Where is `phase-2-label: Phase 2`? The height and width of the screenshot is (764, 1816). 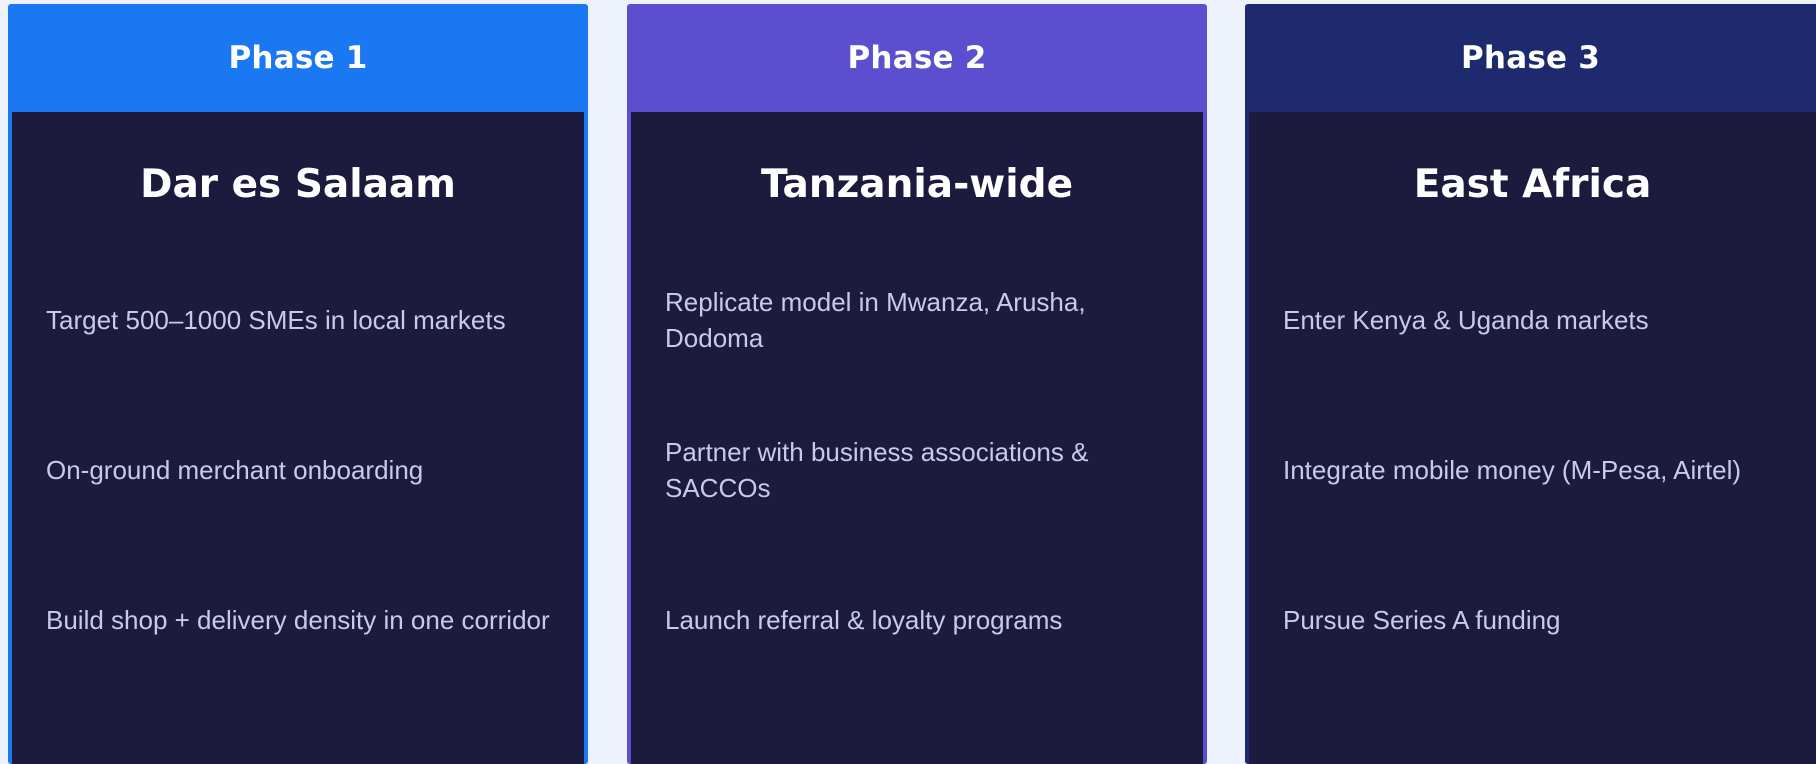
phase-2-label: Phase 2 is located at coordinates (917, 58).